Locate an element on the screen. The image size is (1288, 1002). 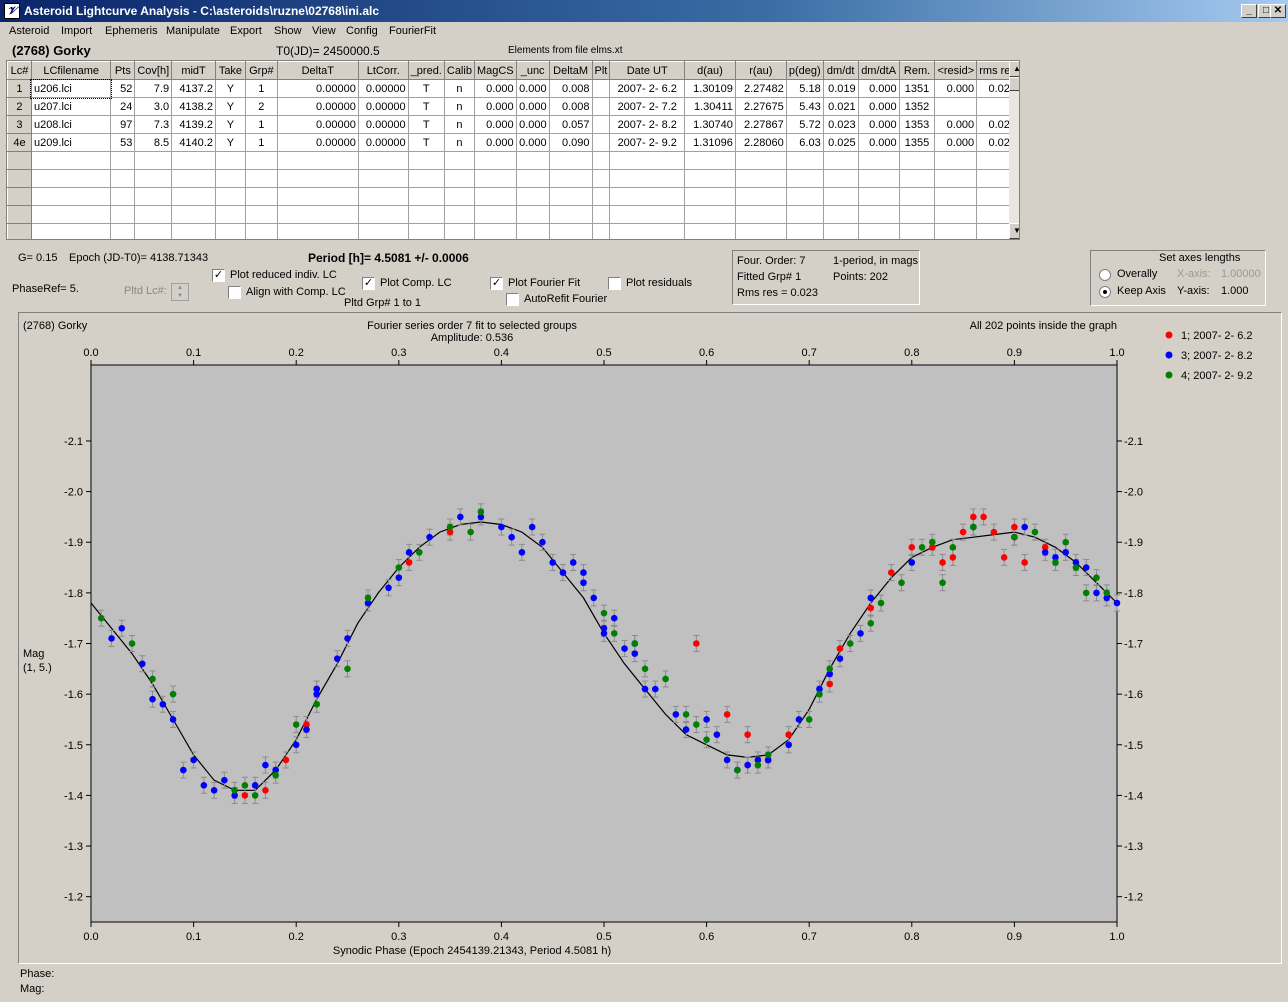
plot-comp-checkbox: ✓ is located at coordinates (368, 283).